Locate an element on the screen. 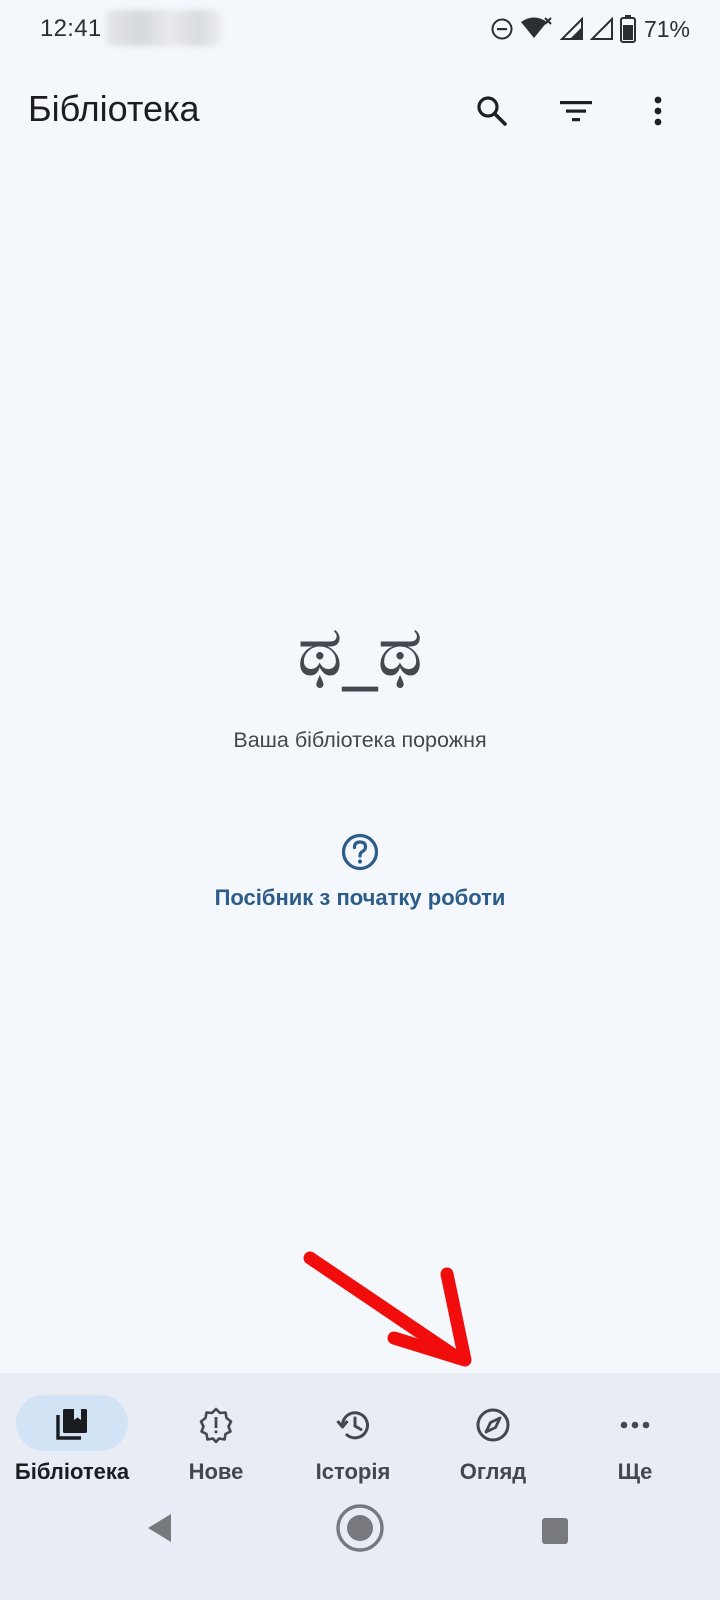 The image size is (720, 1600). home-icon is located at coordinates (360, 1528).